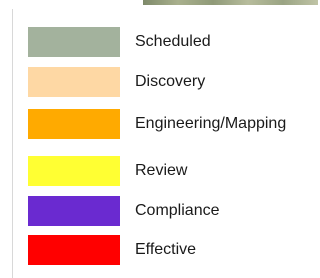  I want to click on legend-swatch-compliance, so click(74, 211).